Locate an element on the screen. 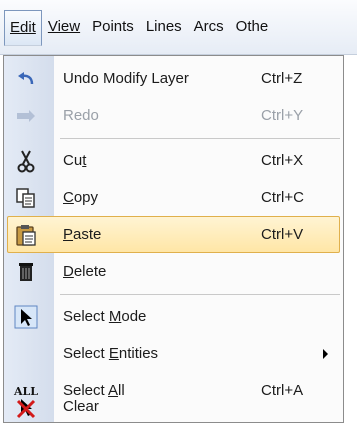 The width and height of the screenshot is (357, 426). menu-item-paste: Paste Ctrl+V is located at coordinates (173, 234).